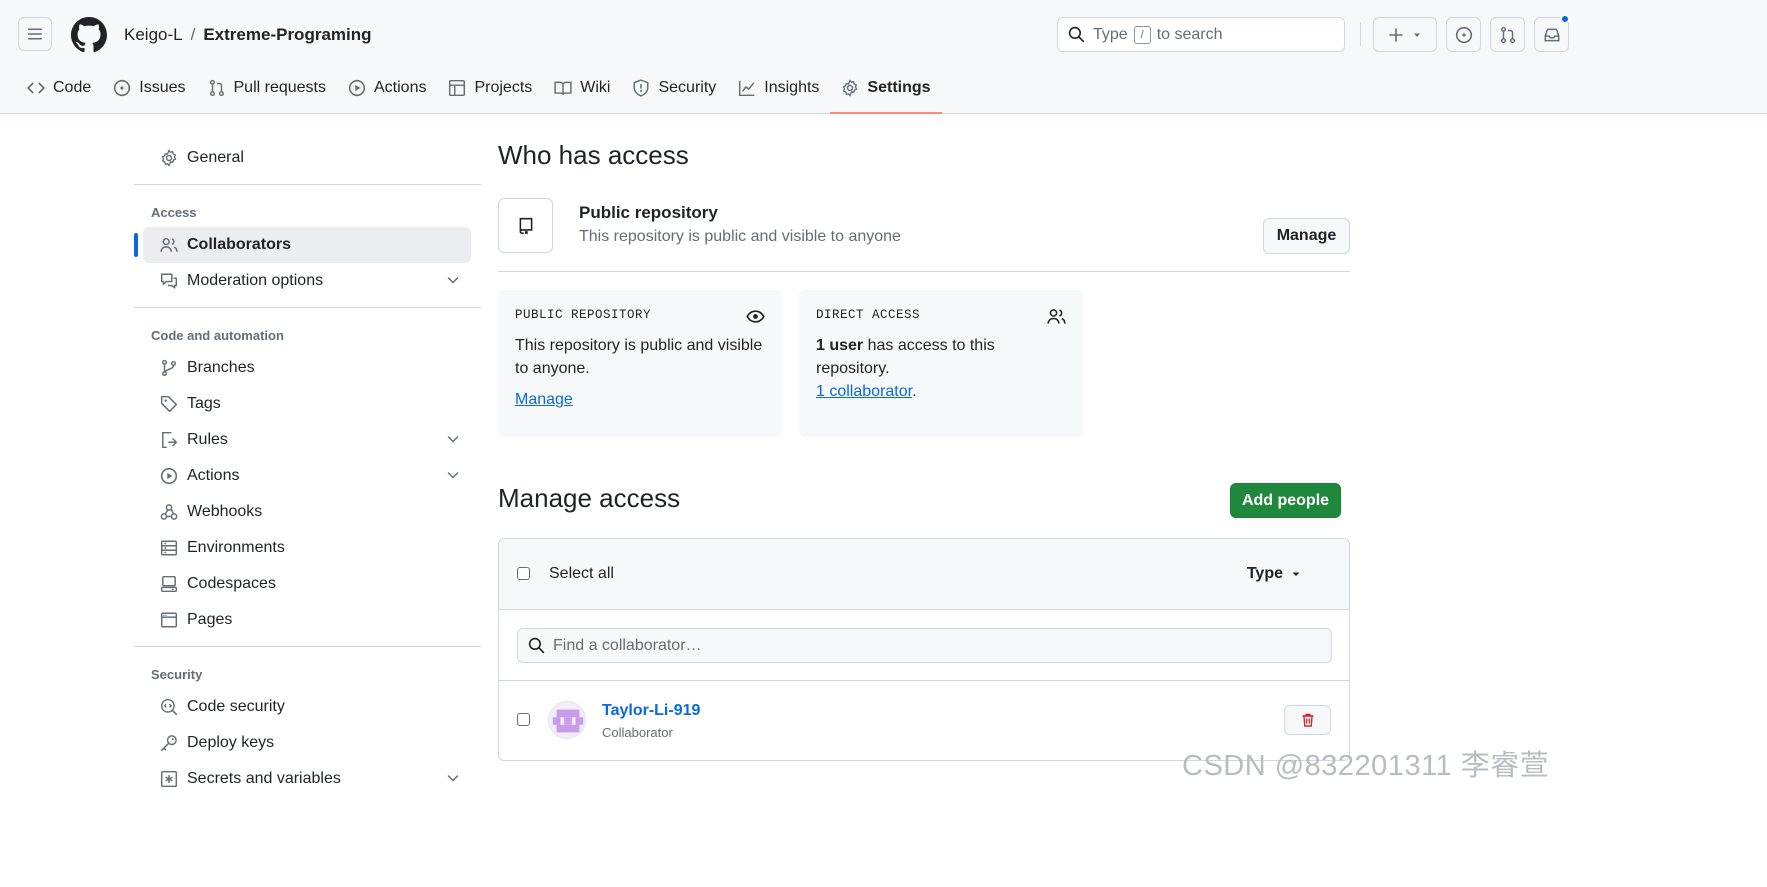  I want to click on shield-icon, so click(641, 88).